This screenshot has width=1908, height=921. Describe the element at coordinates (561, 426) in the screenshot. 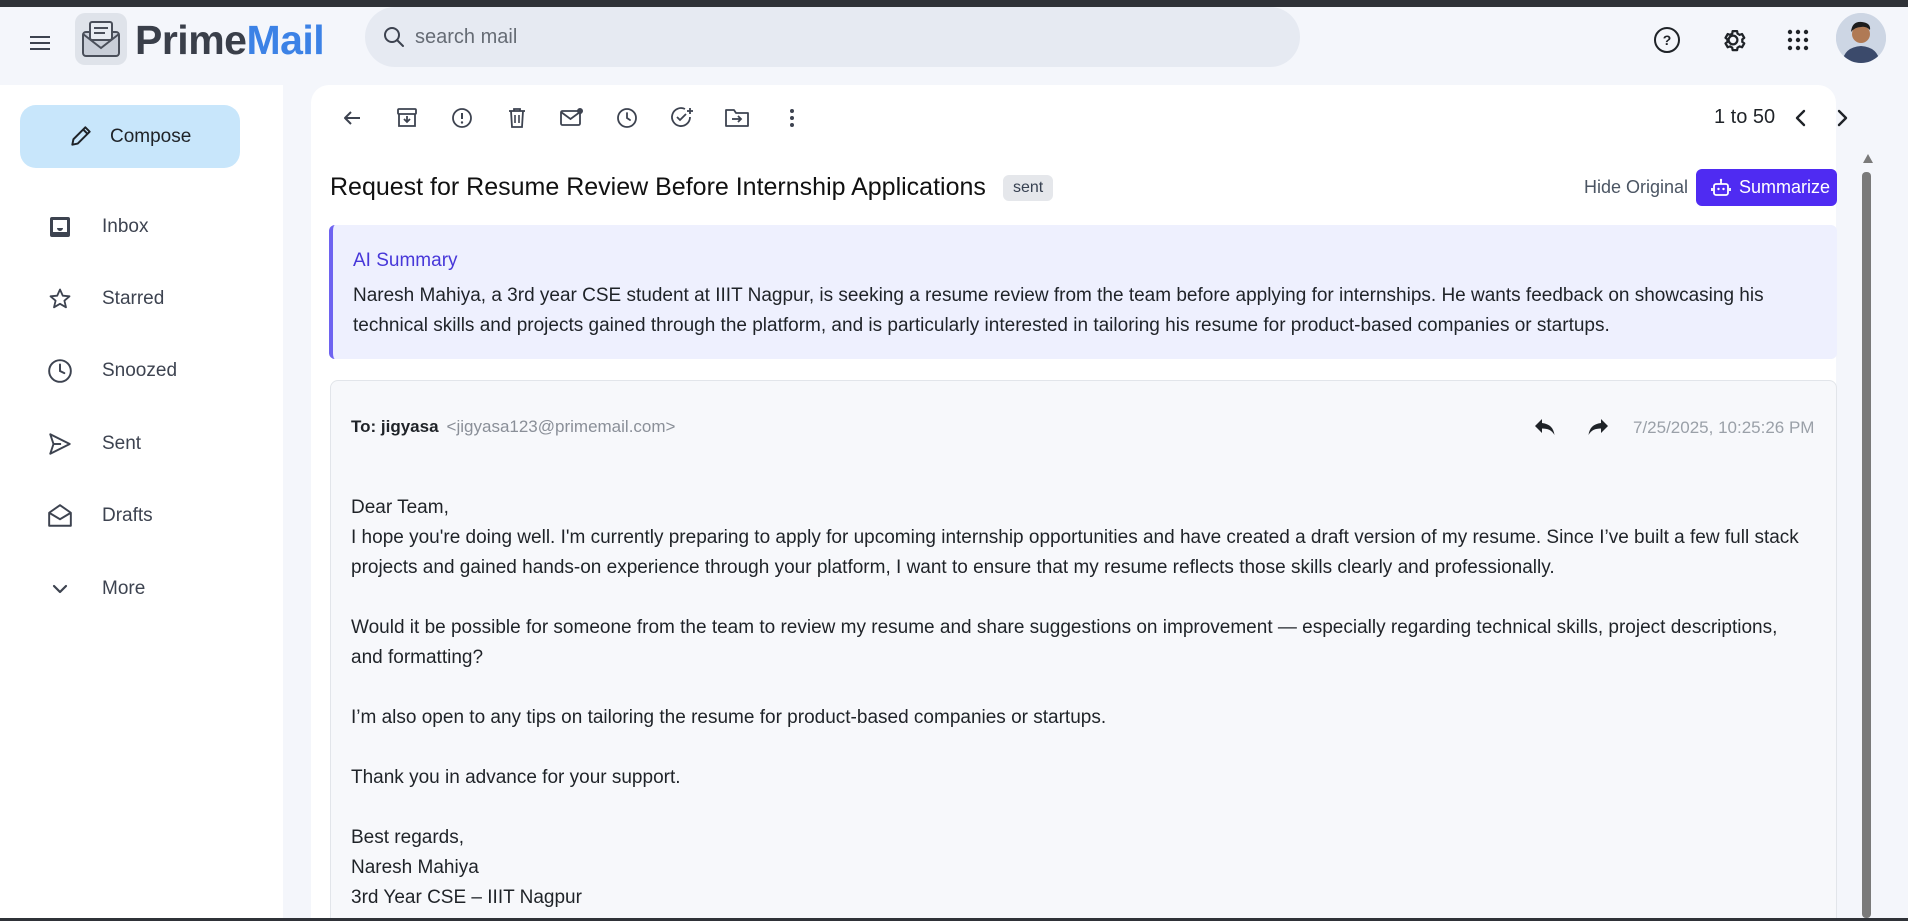

I see `recipient-address: <jigyasa123@primemail.com>` at that location.